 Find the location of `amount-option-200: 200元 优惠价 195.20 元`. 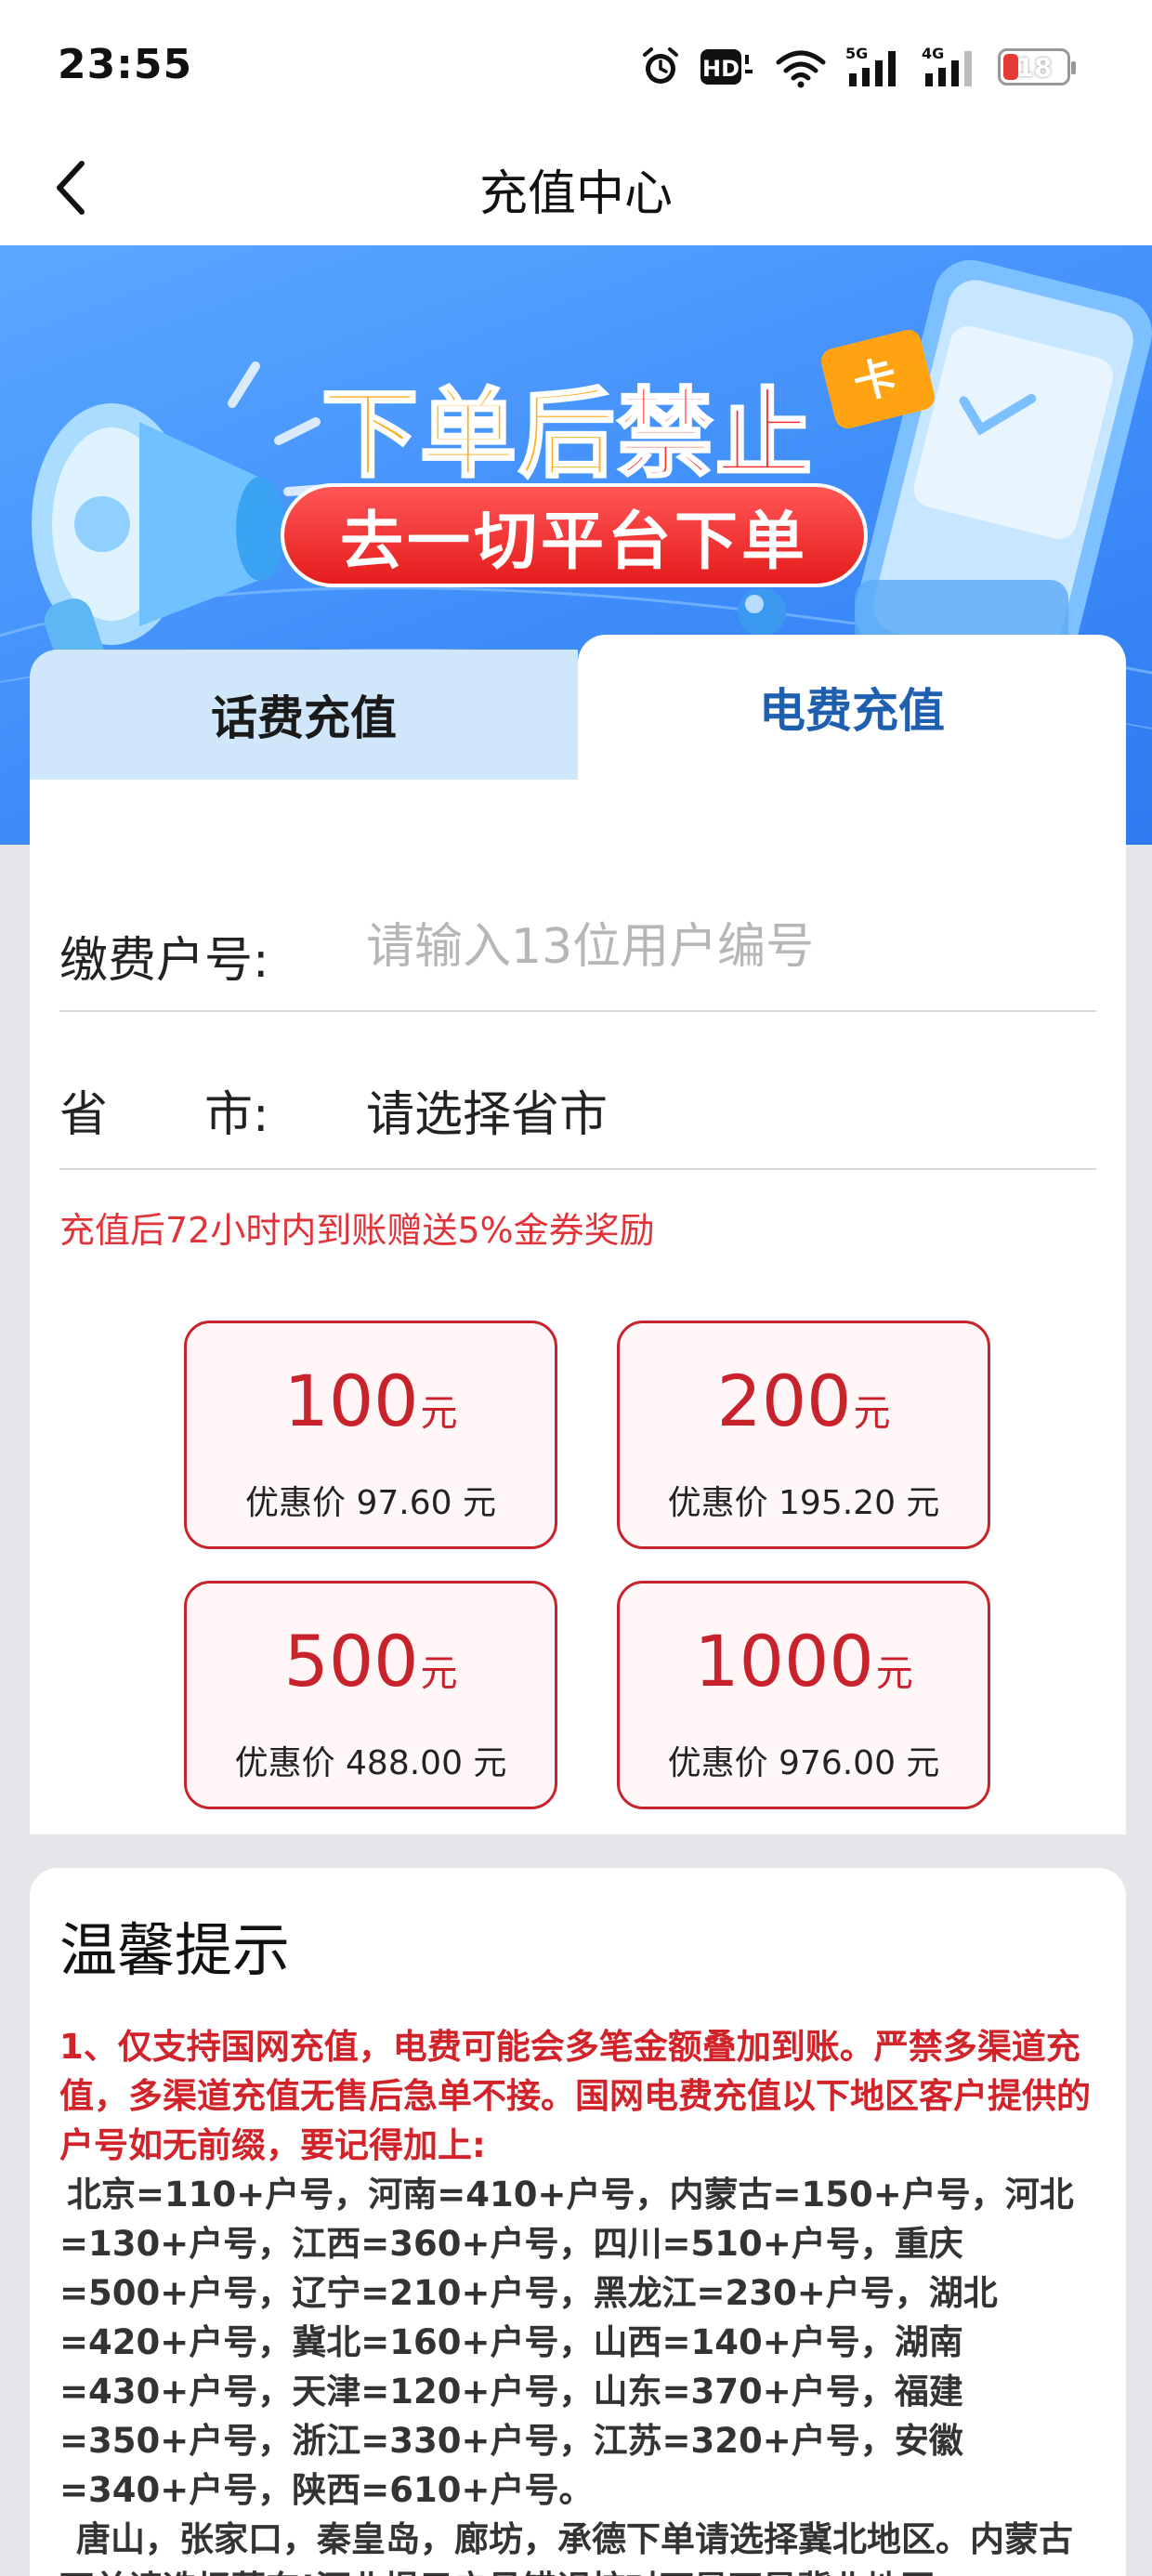

amount-option-200: 200元 优惠价 195.20 元 is located at coordinates (803, 1435).